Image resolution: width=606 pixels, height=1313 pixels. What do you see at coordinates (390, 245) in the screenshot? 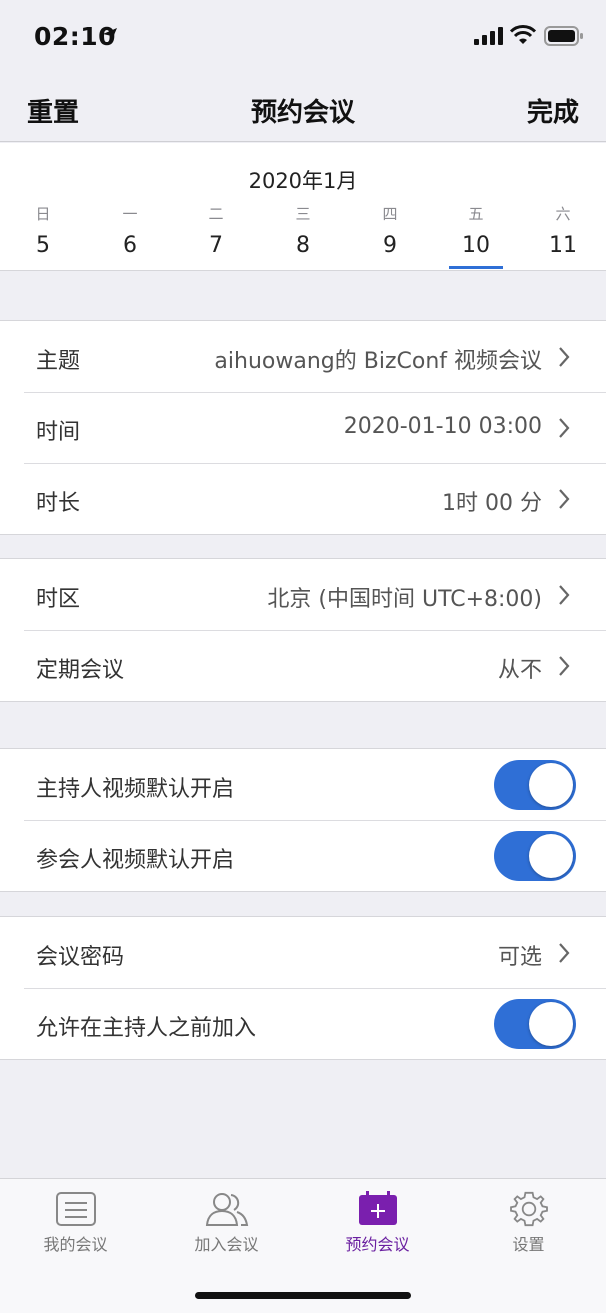
I see `day-number: 9` at bounding box center [390, 245].